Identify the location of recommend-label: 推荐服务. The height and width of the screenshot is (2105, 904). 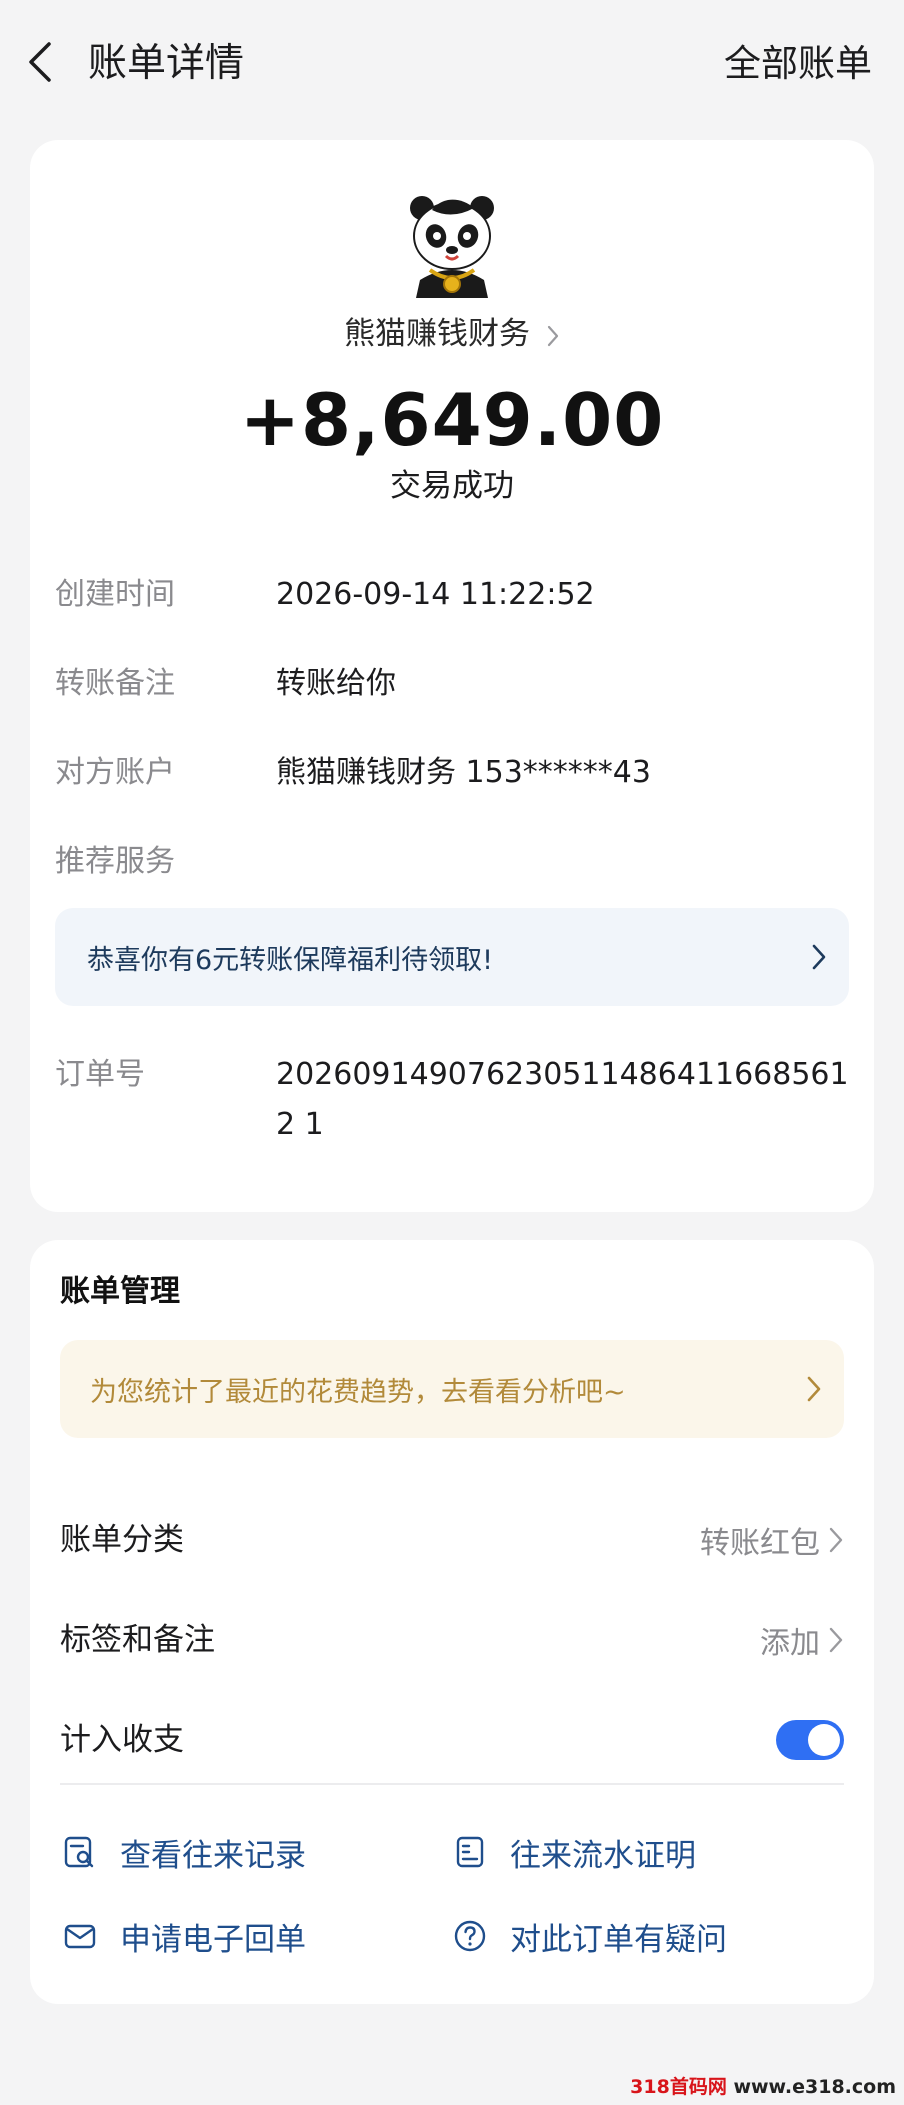
(115, 861).